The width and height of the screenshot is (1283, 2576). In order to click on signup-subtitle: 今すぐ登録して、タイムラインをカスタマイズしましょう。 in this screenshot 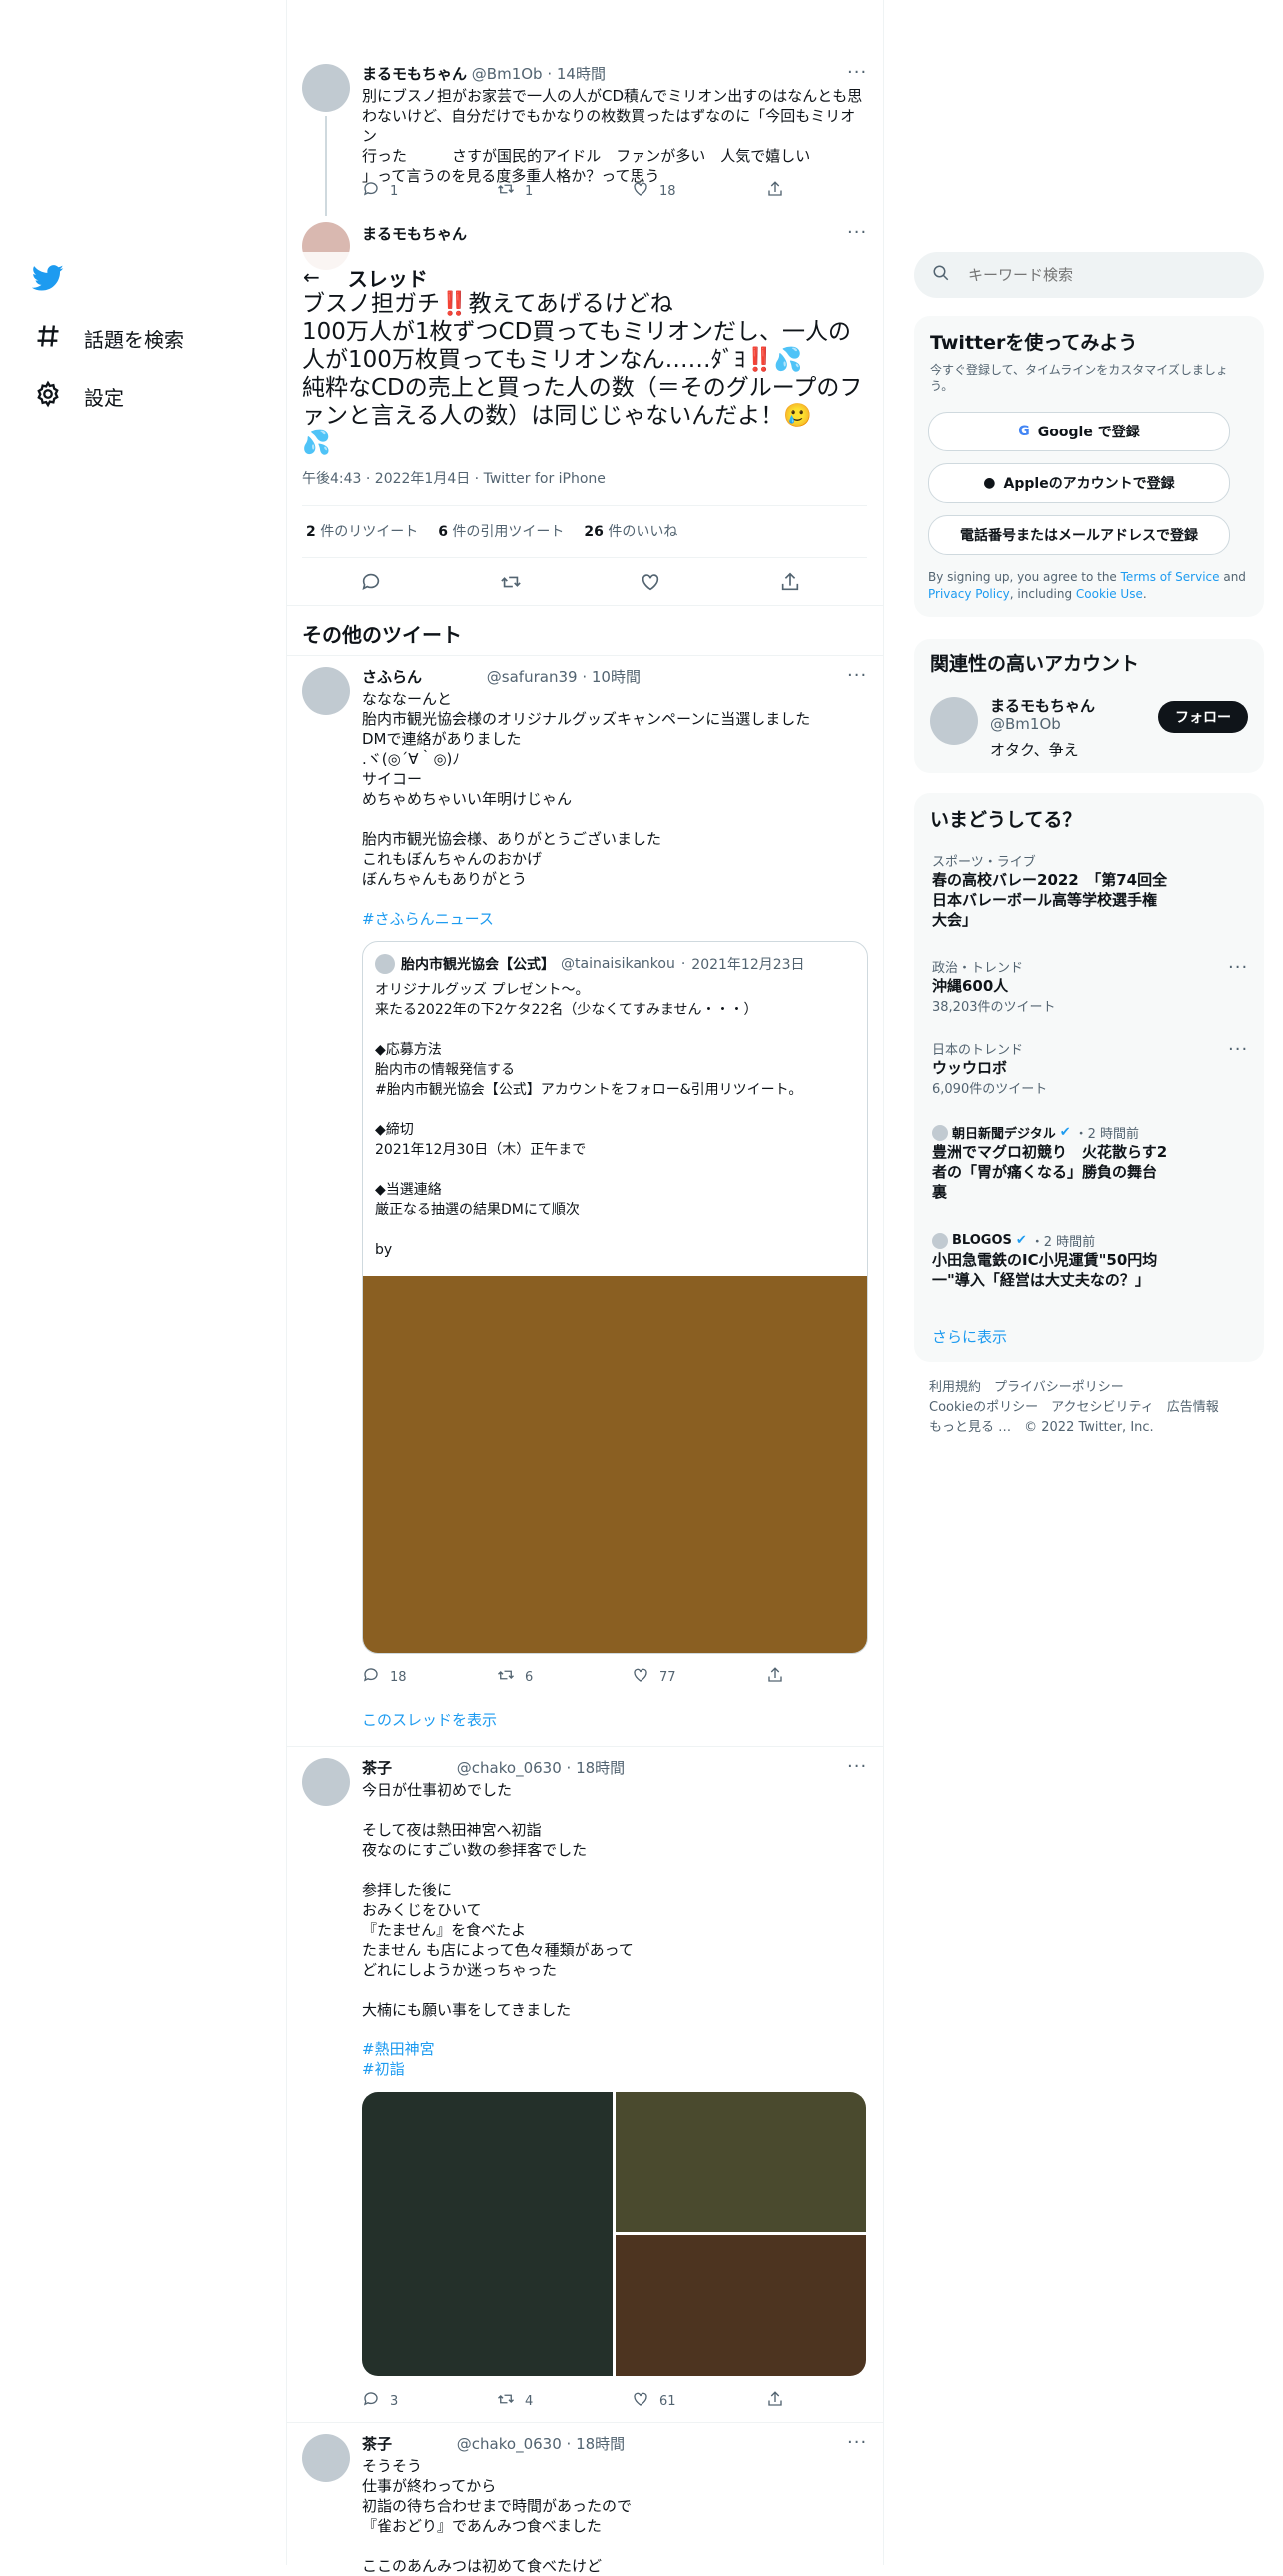, I will do `click(1079, 378)`.